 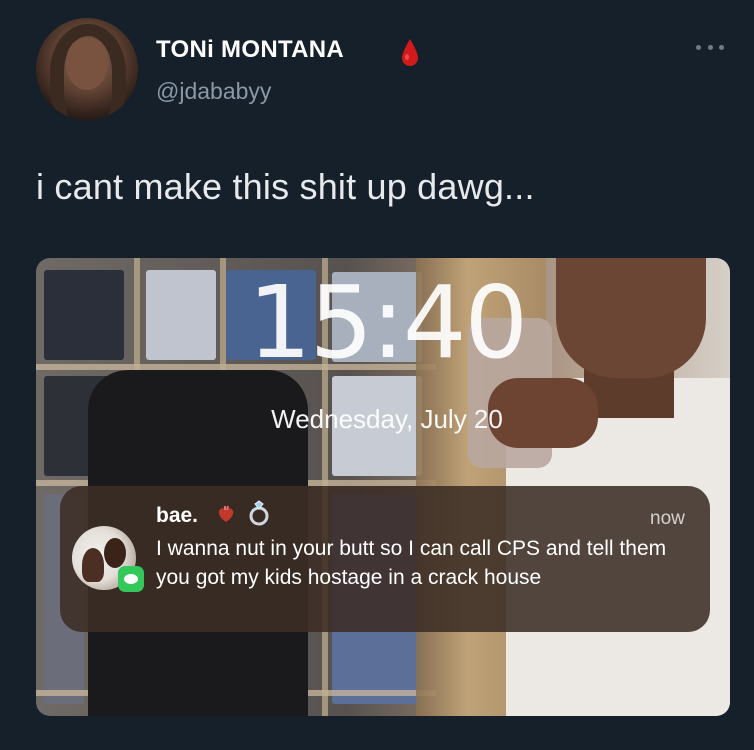 I want to click on ring-icon, so click(x=259, y=513).